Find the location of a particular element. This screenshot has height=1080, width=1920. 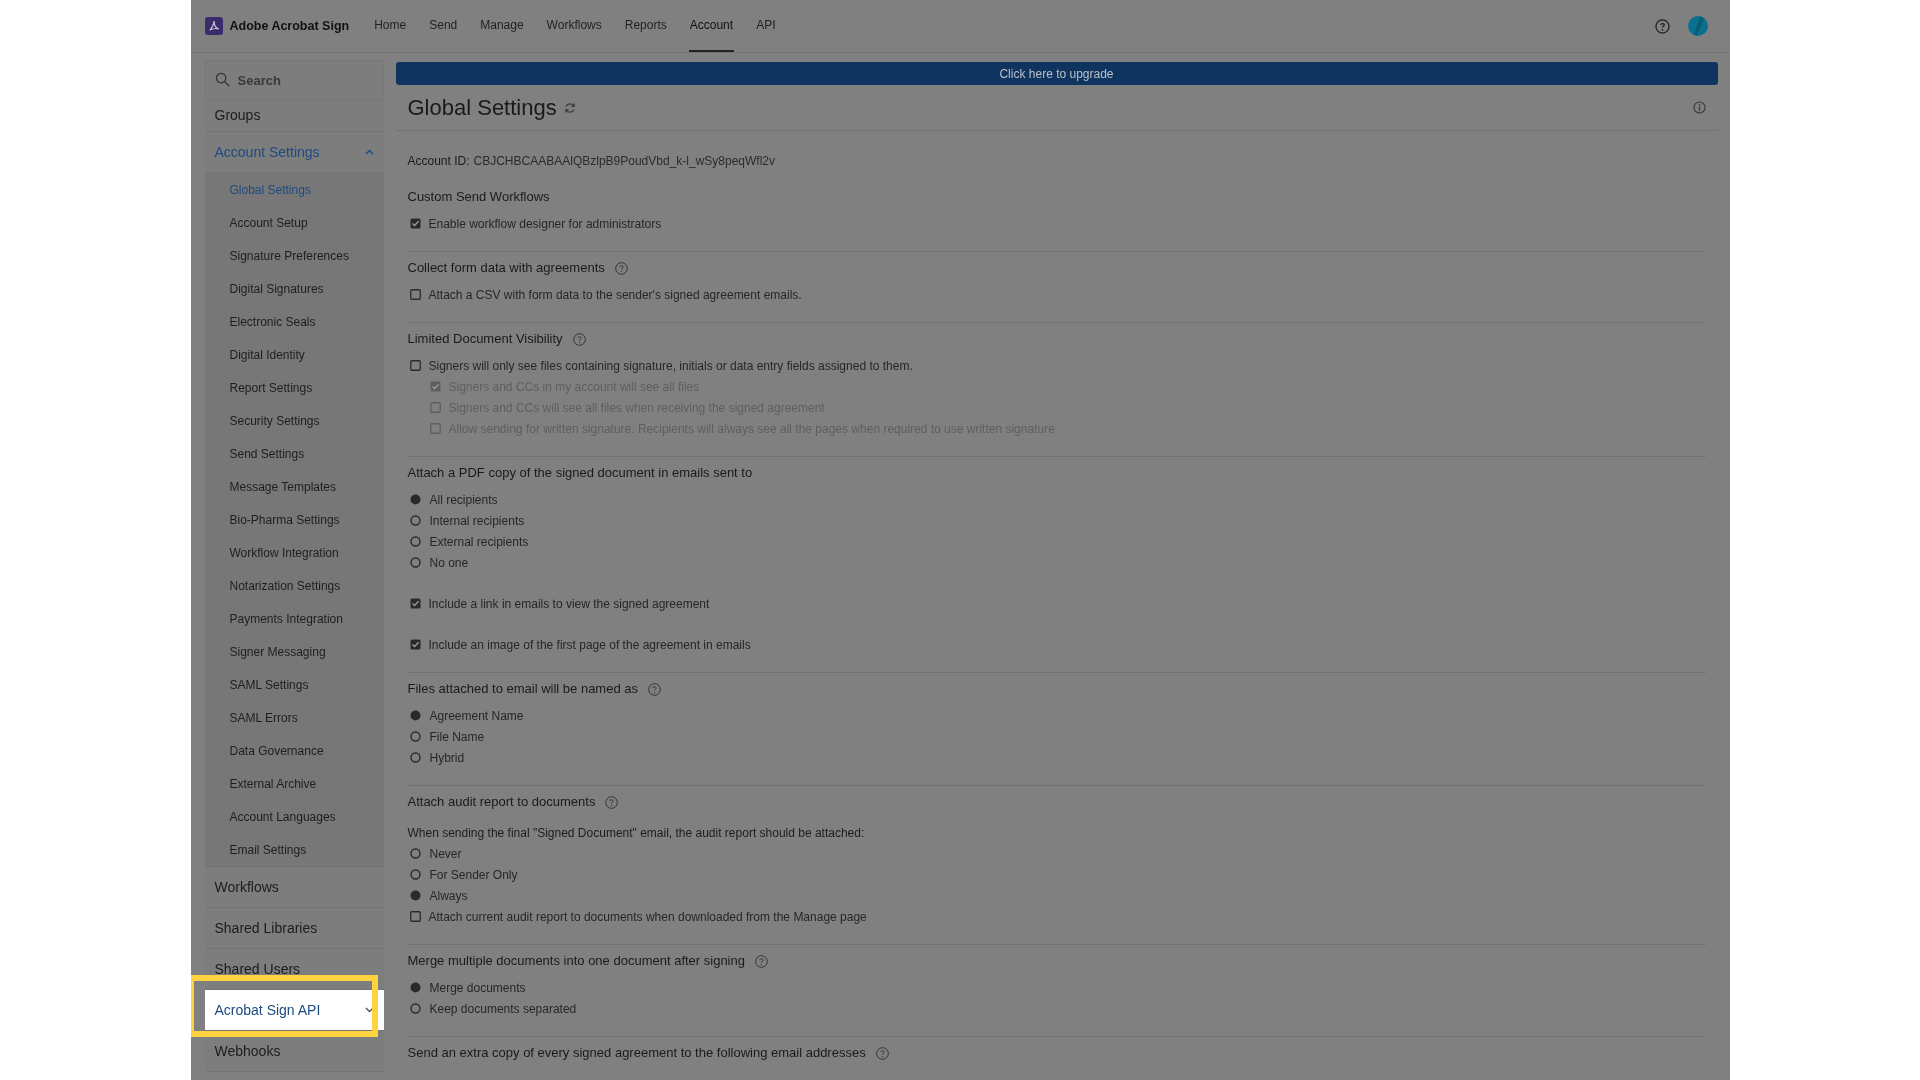

radio-label: Internal recipients is located at coordinates (477, 521).